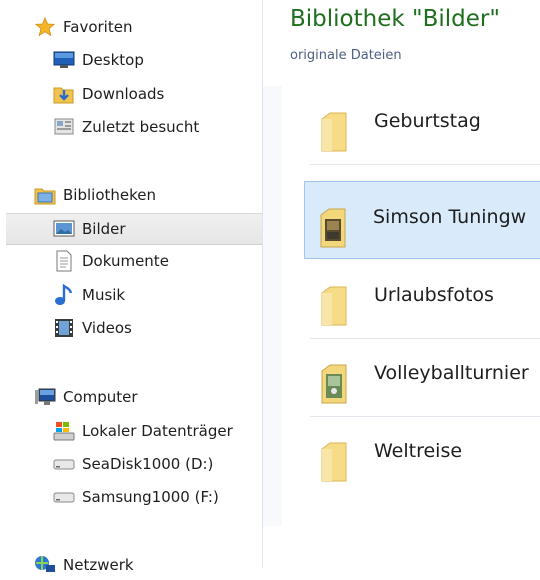 This screenshot has width=540, height=580. What do you see at coordinates (434, 295) in the screenshot?
I see `file-name: Urlaubsfotos` at bounding box center [434, 295].